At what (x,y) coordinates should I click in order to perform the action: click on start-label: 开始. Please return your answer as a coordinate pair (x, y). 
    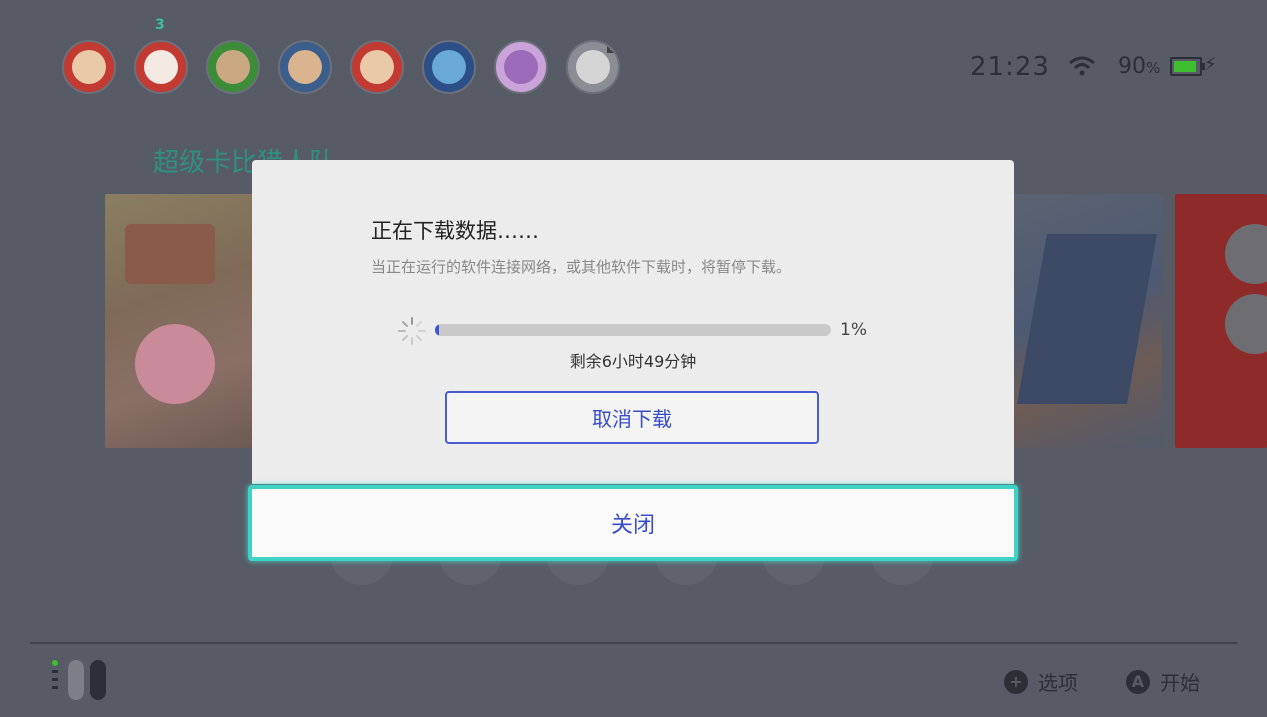
    Looking at the image, I should click on (1180, 683).